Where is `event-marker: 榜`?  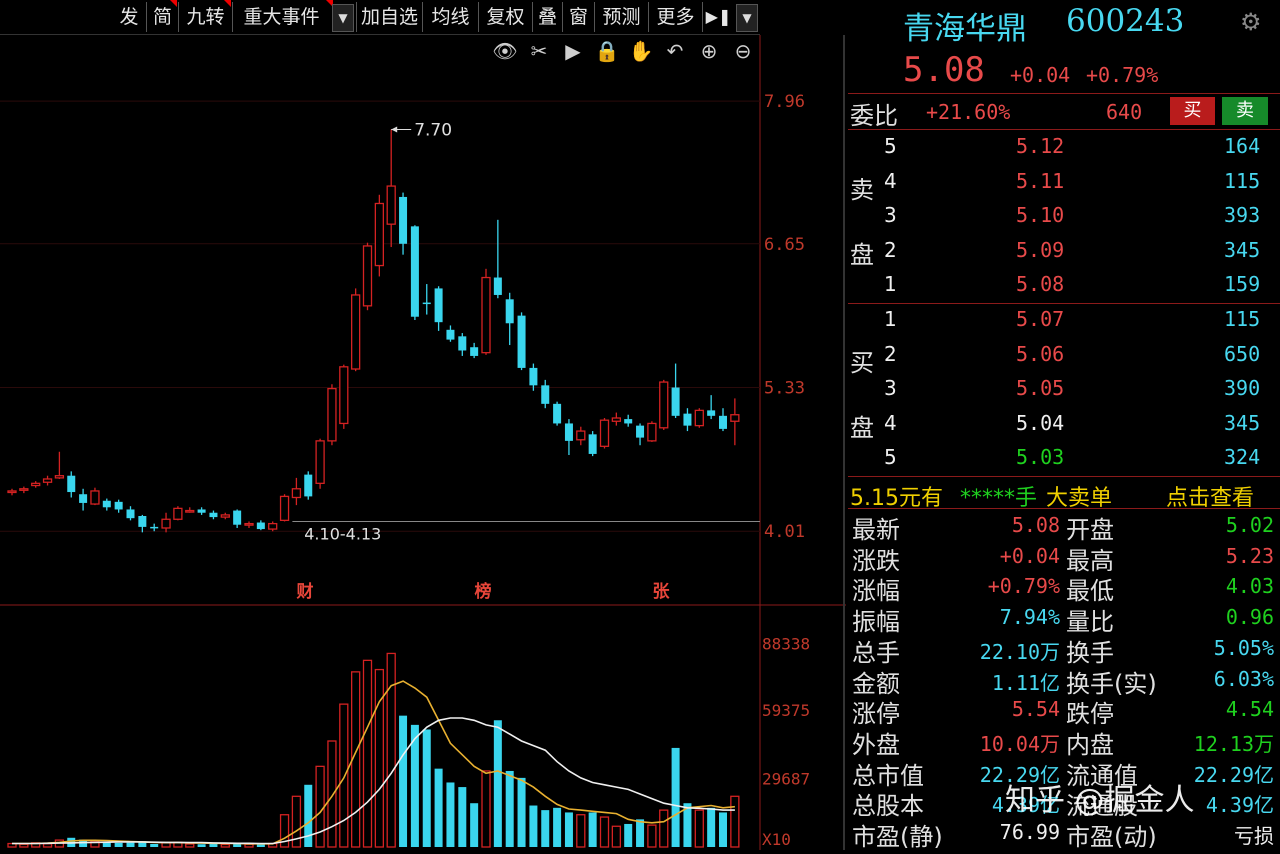
event-marker: 榜 is located at coordinates (483, 591).